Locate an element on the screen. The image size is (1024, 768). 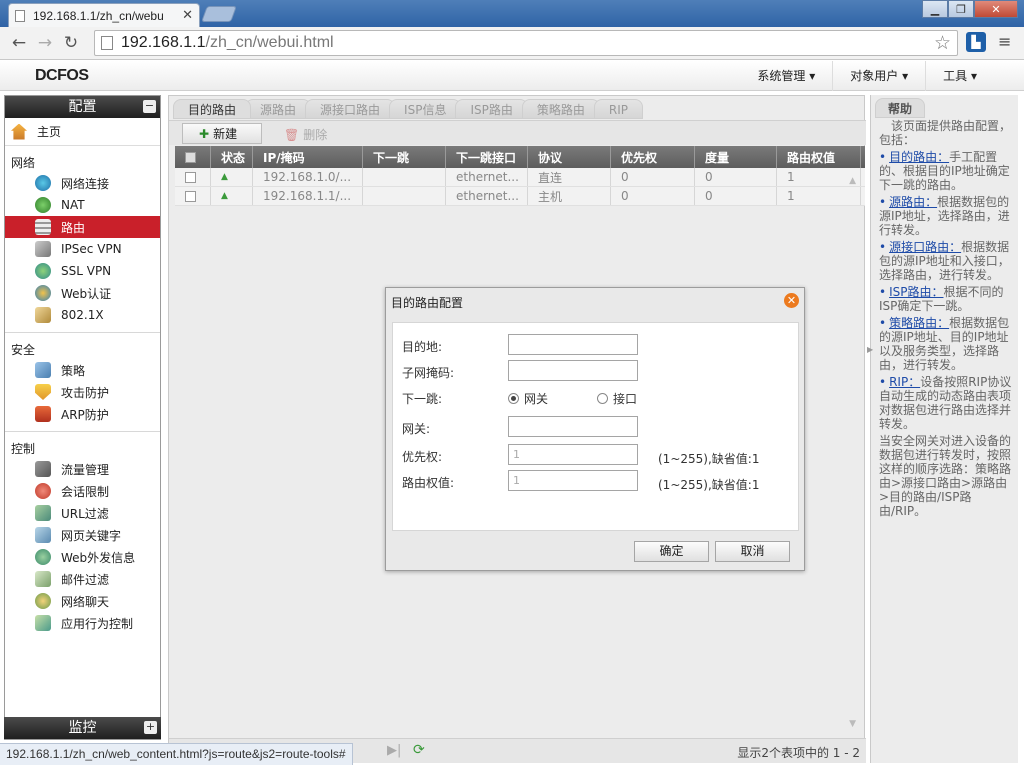
weight-cell: 1 is located at coordinates (819, 196).